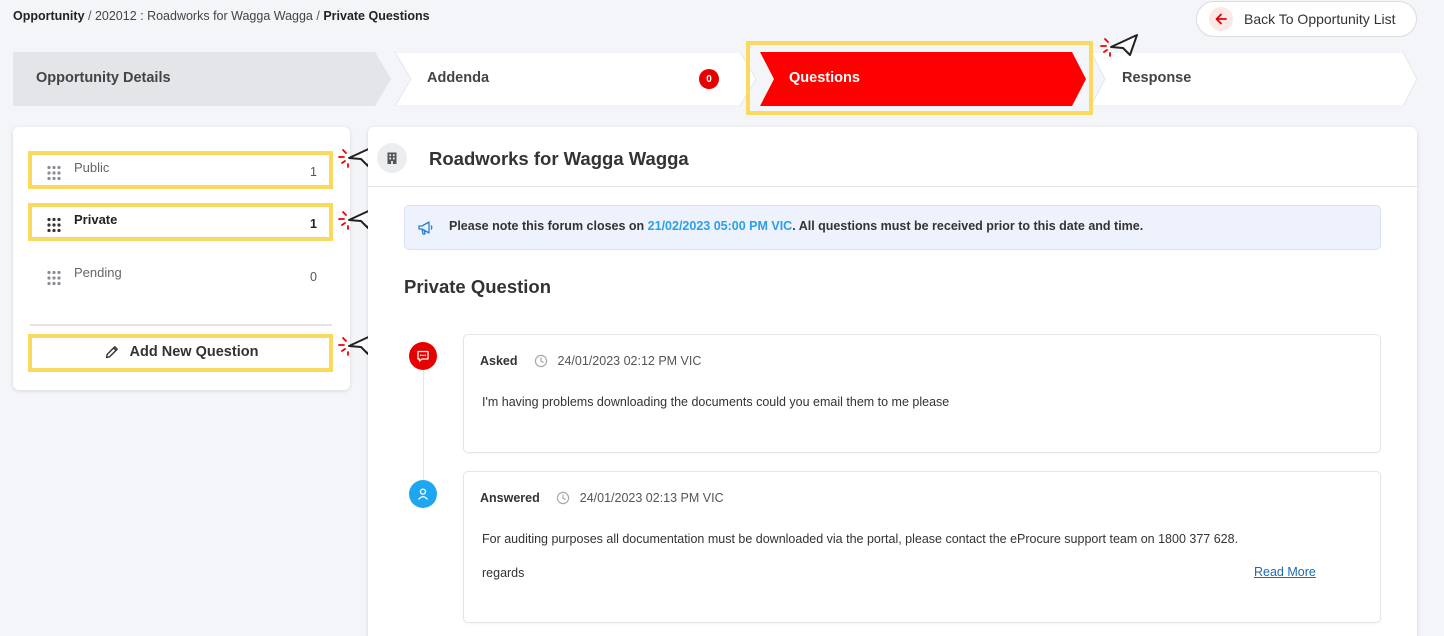 Image resolution: width=1444 pixels, height=636 pixels. I want to click on step-response: Response, so click(1156, 78).